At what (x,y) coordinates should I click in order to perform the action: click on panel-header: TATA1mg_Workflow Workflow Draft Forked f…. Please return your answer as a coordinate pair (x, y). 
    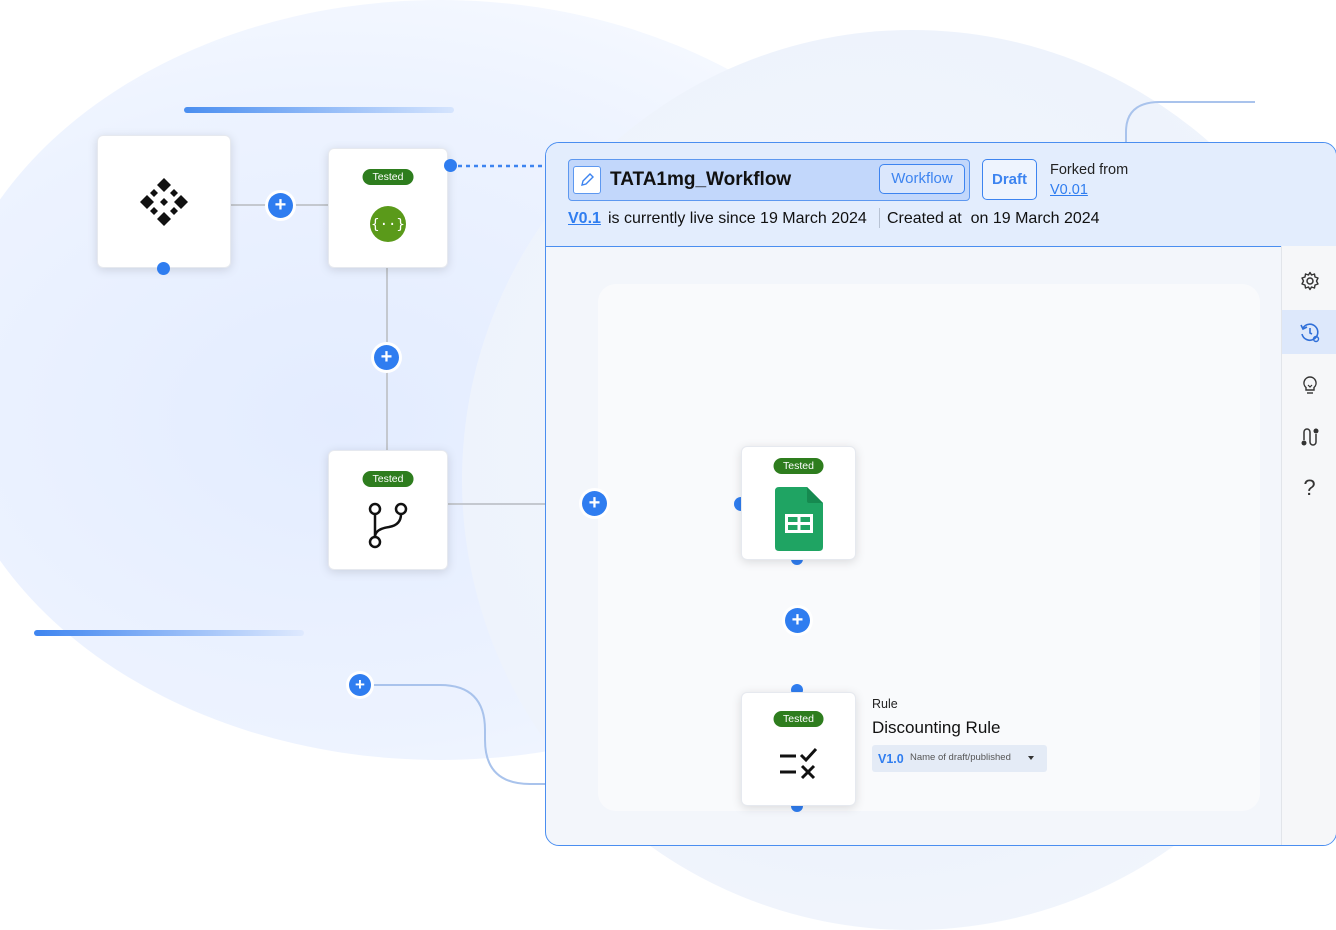
    Looking at the image, I should click on (941, 195).